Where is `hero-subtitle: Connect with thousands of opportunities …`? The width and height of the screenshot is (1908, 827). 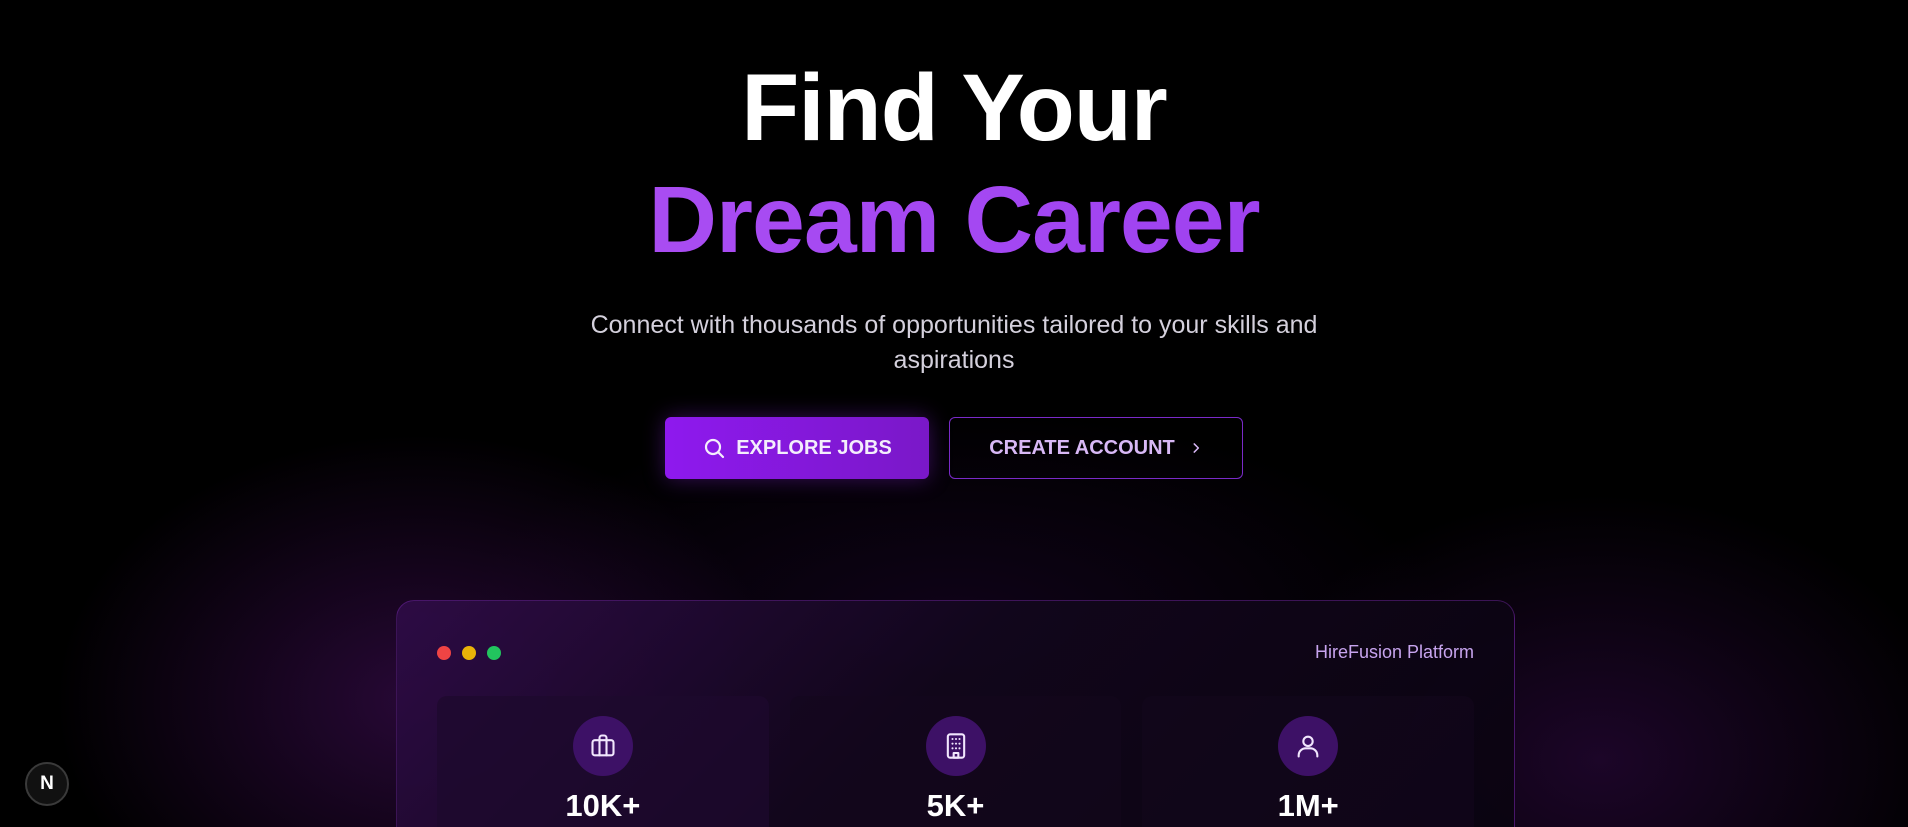 hero-subtitle: Connect with thousands of opportunities … is located at coordinates (954, 342).